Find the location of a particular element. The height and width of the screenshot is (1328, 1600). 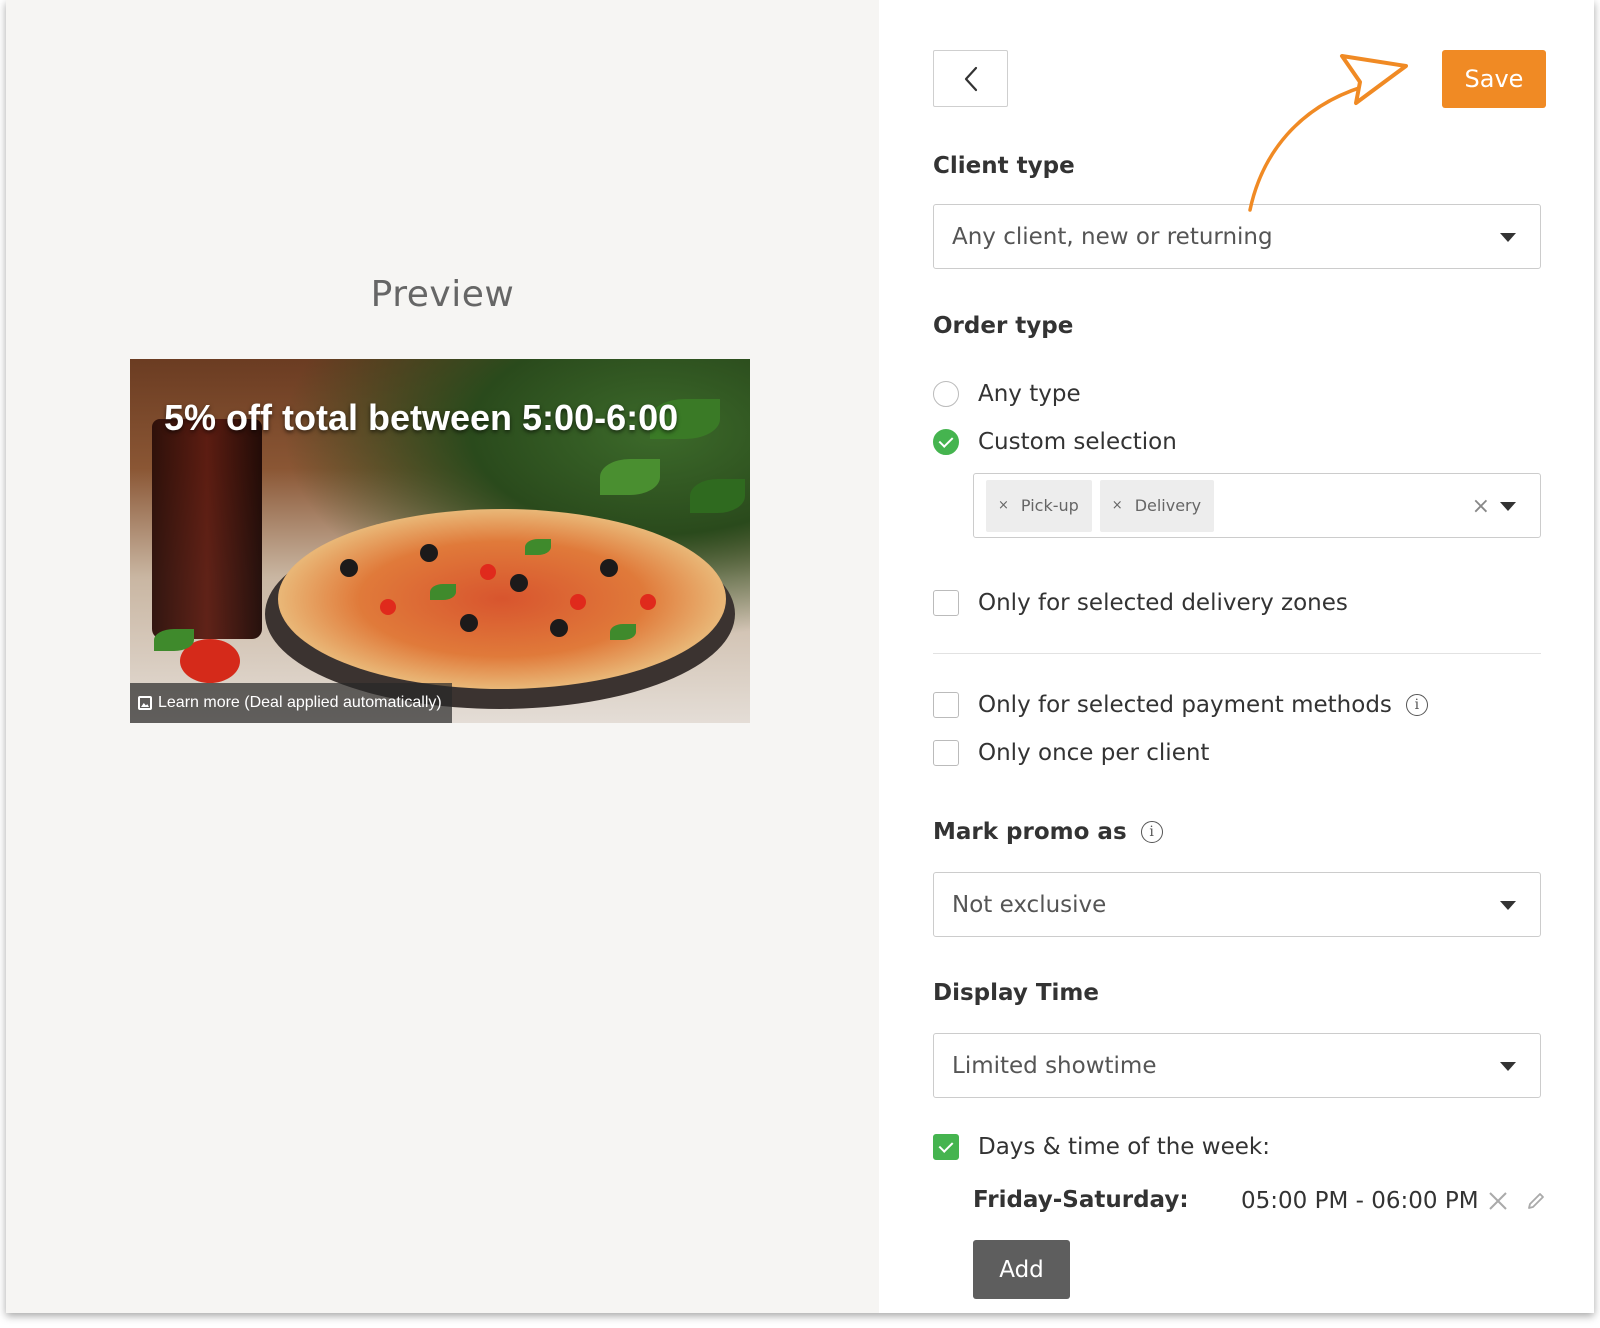

chevron-left-icon is located at coordinates (970, 78).